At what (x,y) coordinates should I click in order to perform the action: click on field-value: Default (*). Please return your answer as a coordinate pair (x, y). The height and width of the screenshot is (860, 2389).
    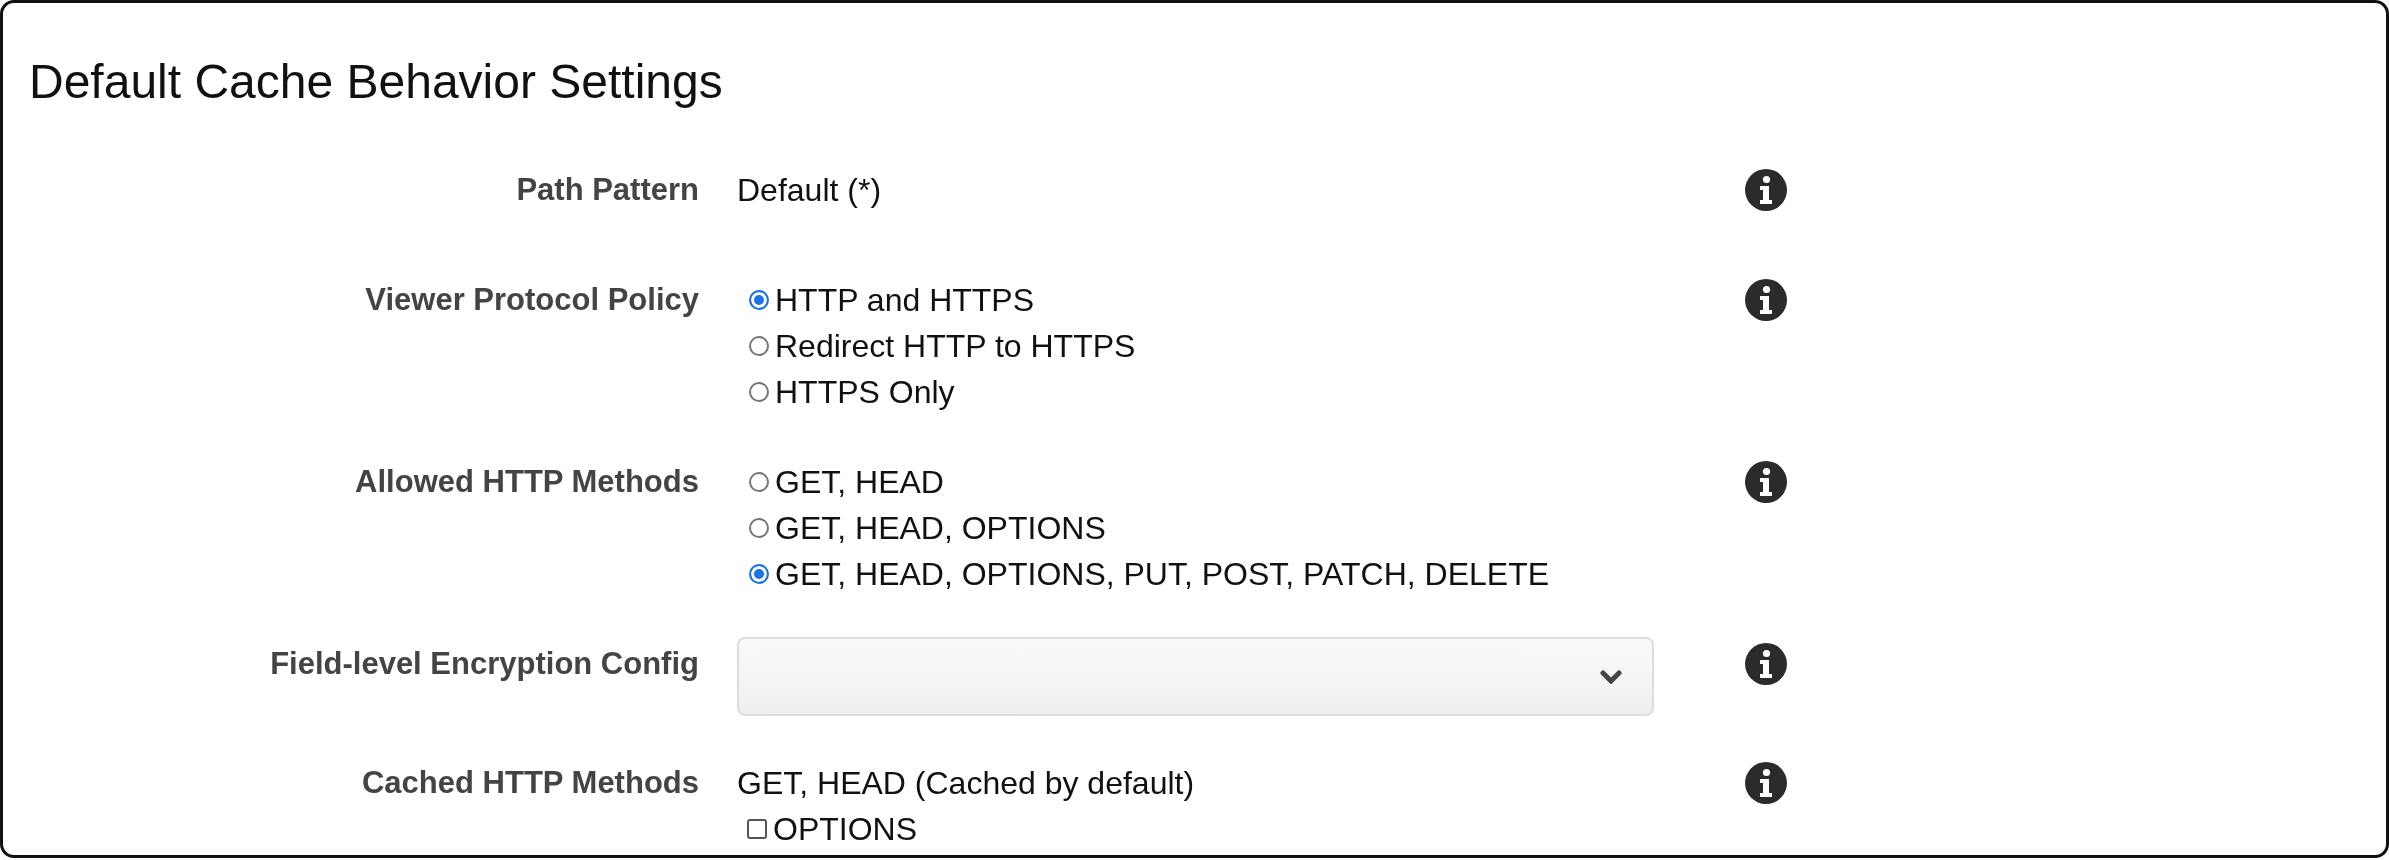
    Looking at the image, I should click on (809, 190).